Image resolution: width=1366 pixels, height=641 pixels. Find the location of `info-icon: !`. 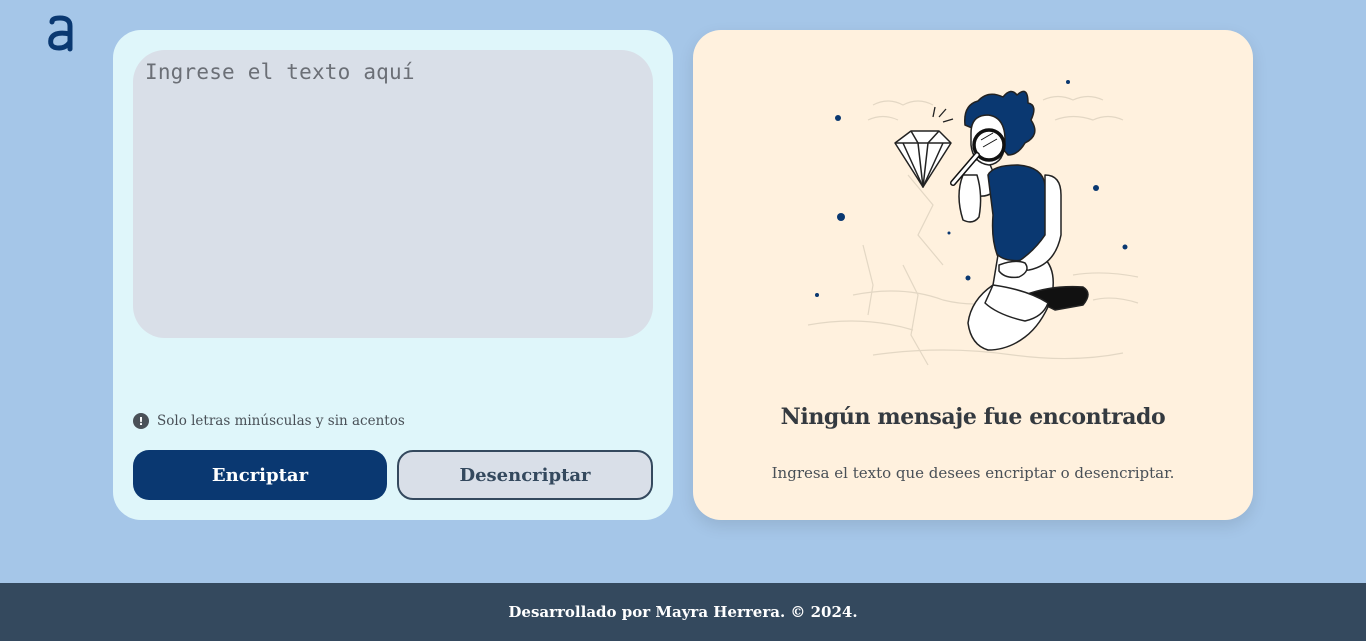

info-icon: ! is located at coordinates (141, 421).